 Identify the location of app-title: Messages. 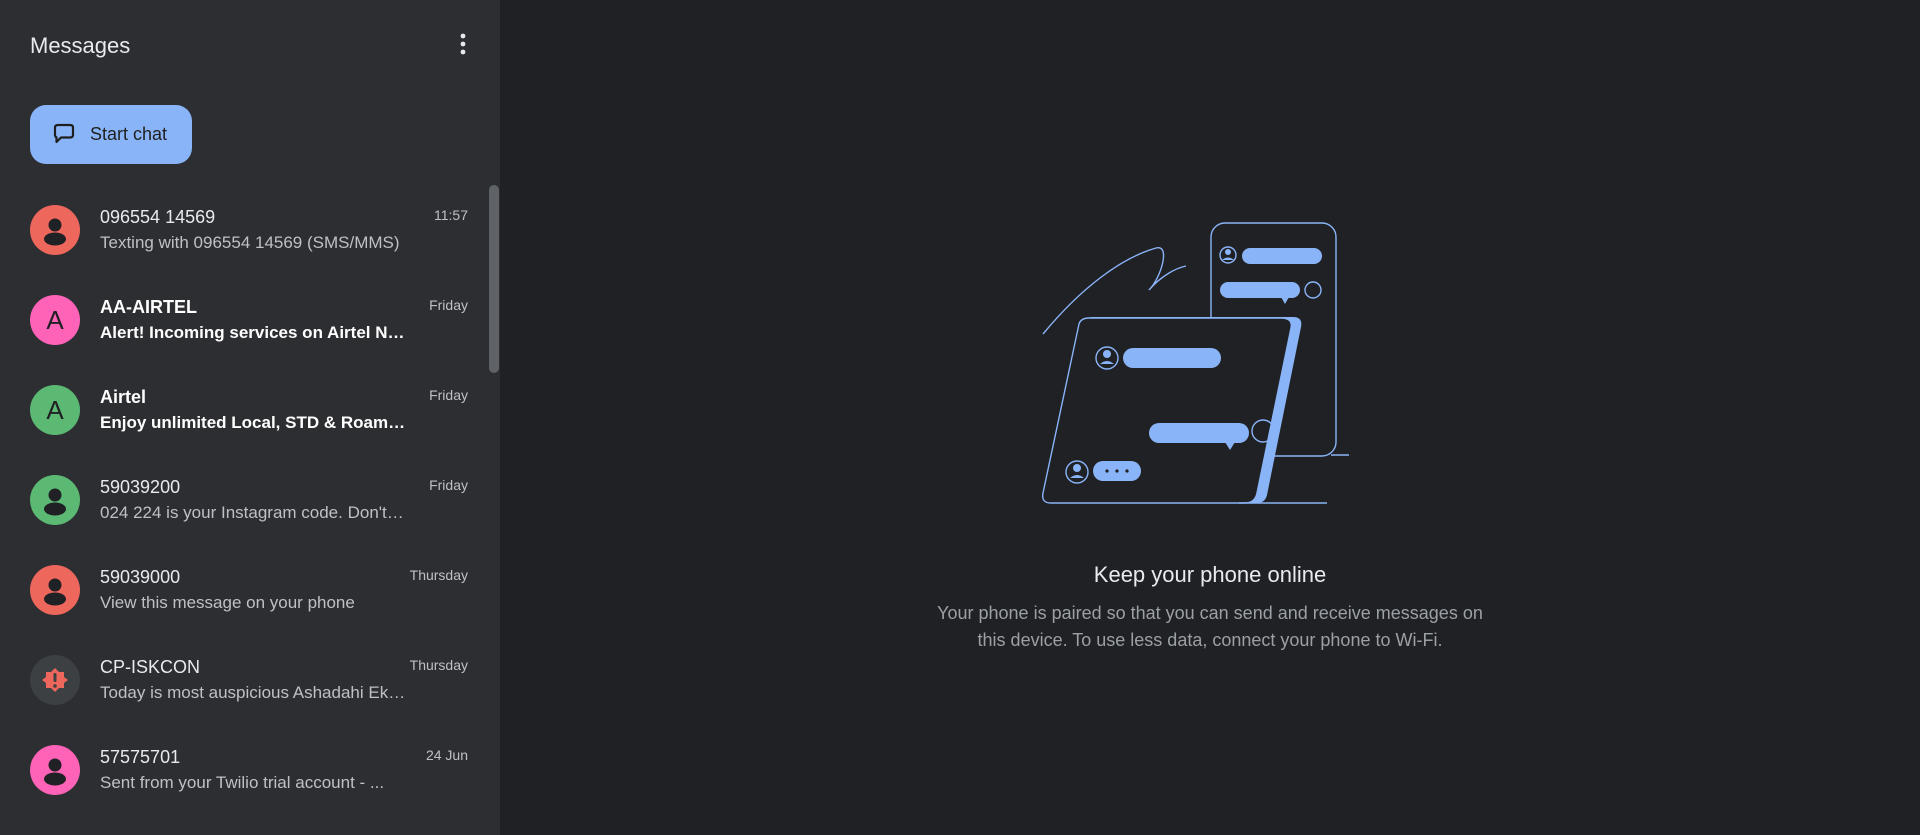
(80, 45).